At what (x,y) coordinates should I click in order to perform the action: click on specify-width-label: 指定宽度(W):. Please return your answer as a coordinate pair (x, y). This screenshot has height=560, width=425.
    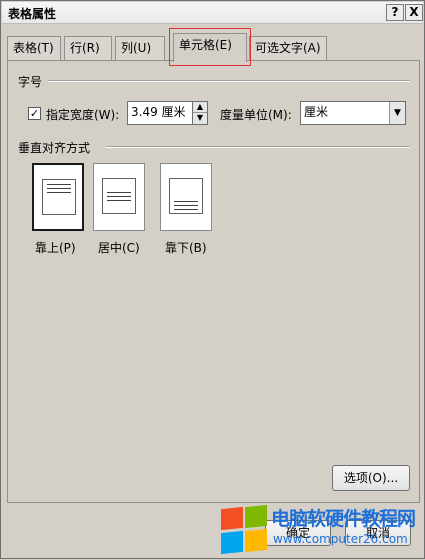
    Looking at the image, I should click on (83, 115).